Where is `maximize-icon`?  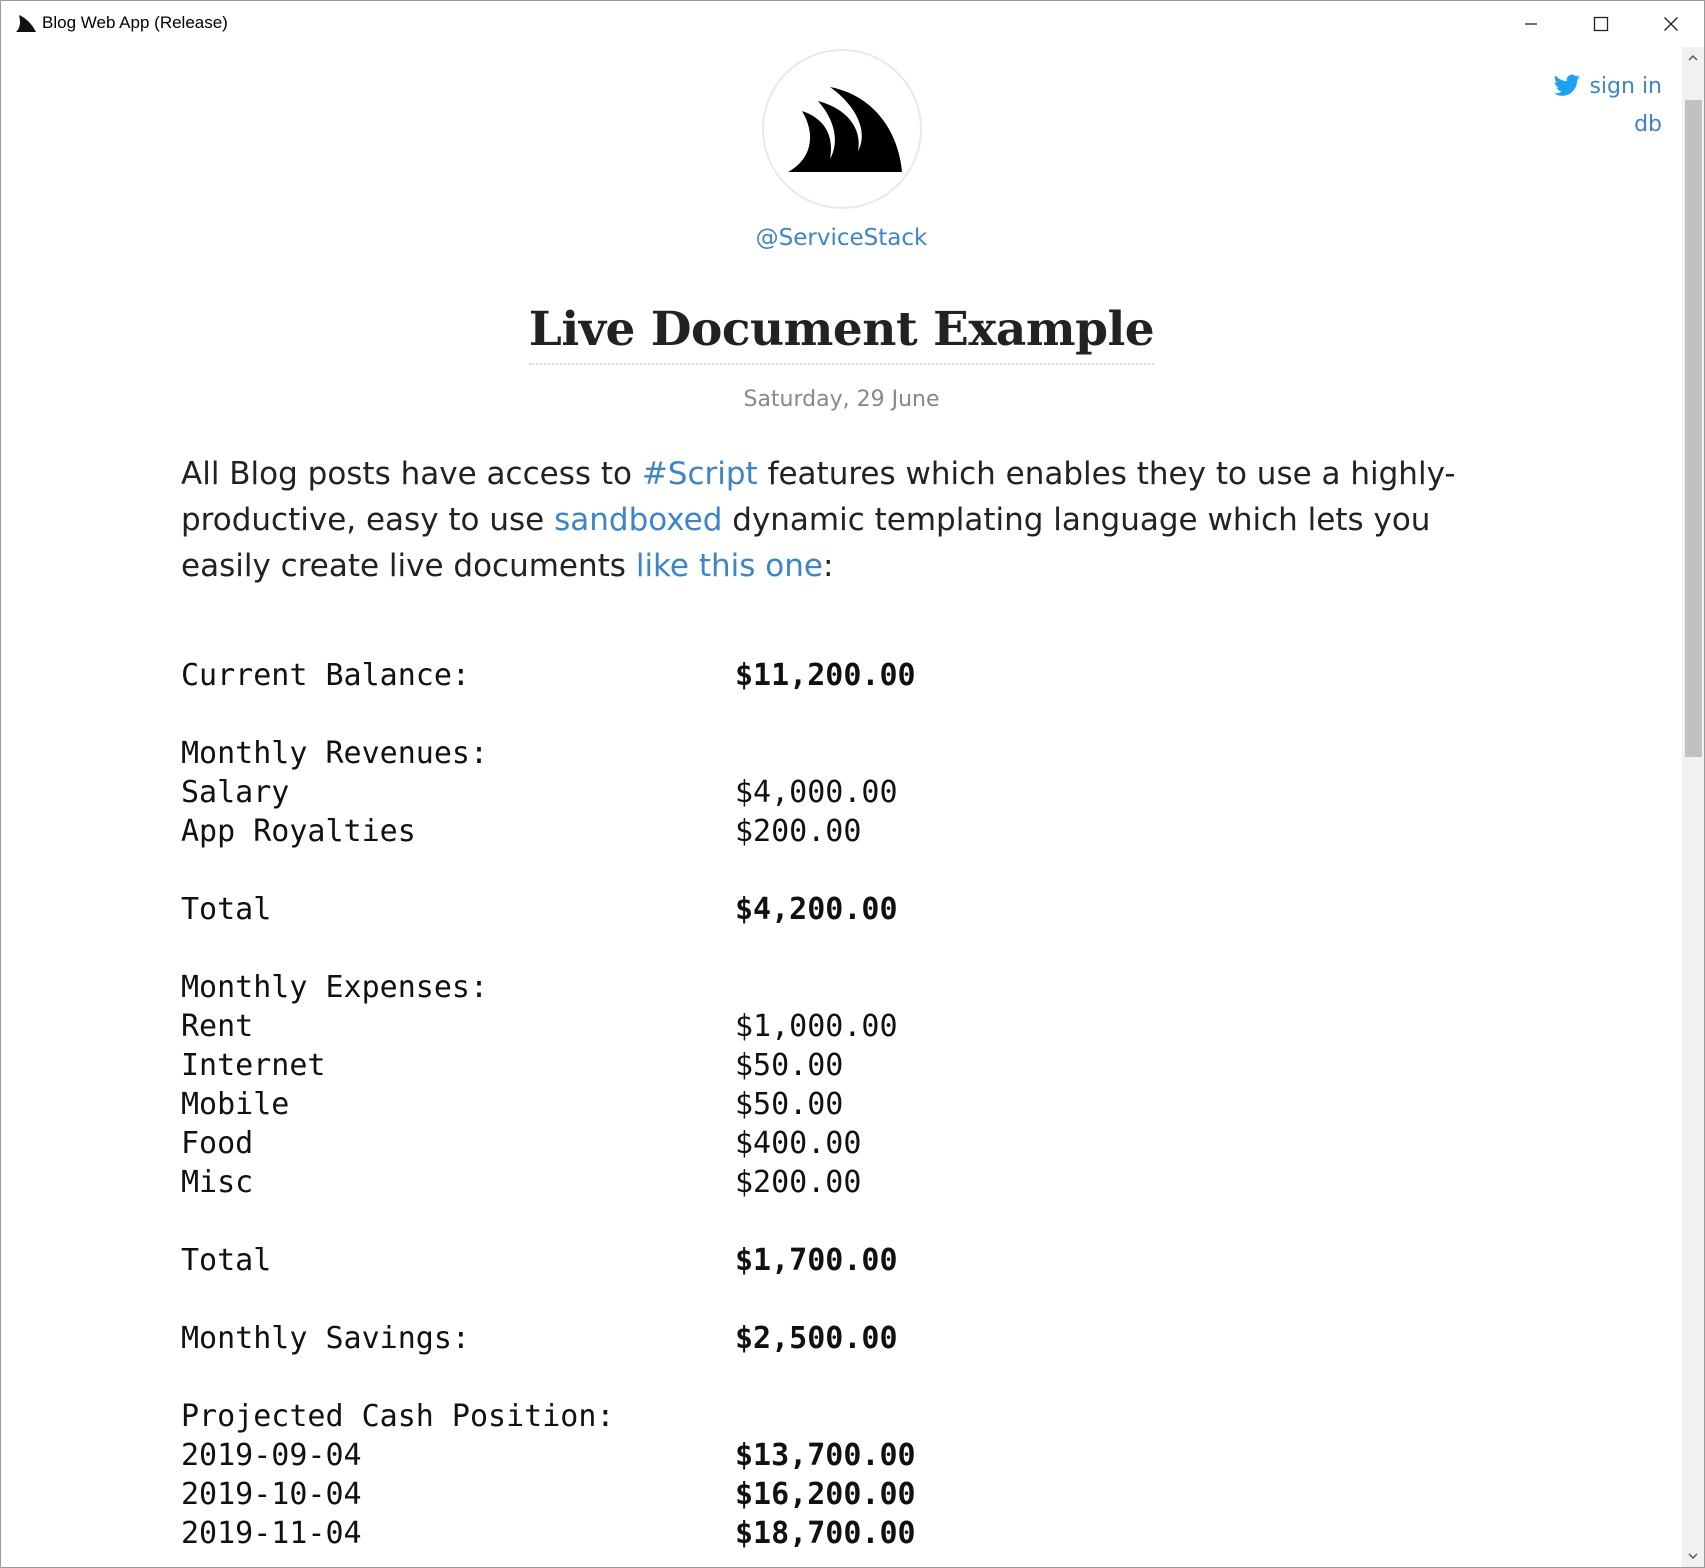 maximize-icon is located at coordinates (1601, 24).